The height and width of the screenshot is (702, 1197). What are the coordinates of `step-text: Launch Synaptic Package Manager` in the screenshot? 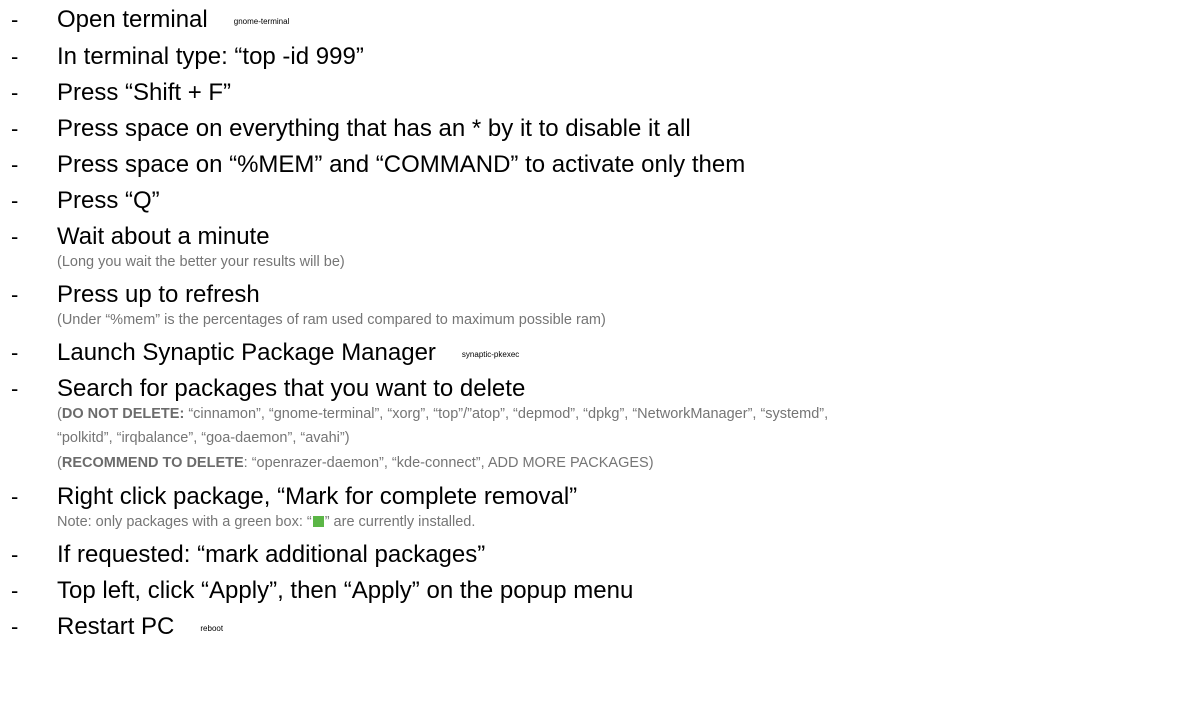 It's located at (246, 352).